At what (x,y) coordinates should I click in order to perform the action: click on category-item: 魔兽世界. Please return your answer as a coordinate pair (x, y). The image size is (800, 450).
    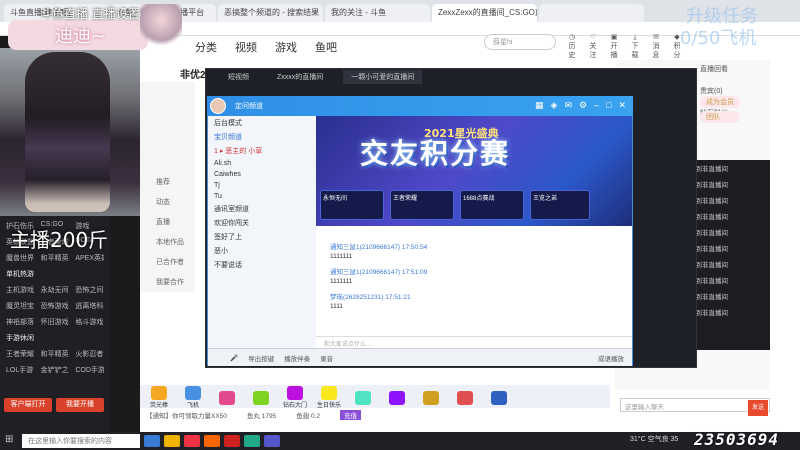
    Looking at the image, I should click on (20, 258).